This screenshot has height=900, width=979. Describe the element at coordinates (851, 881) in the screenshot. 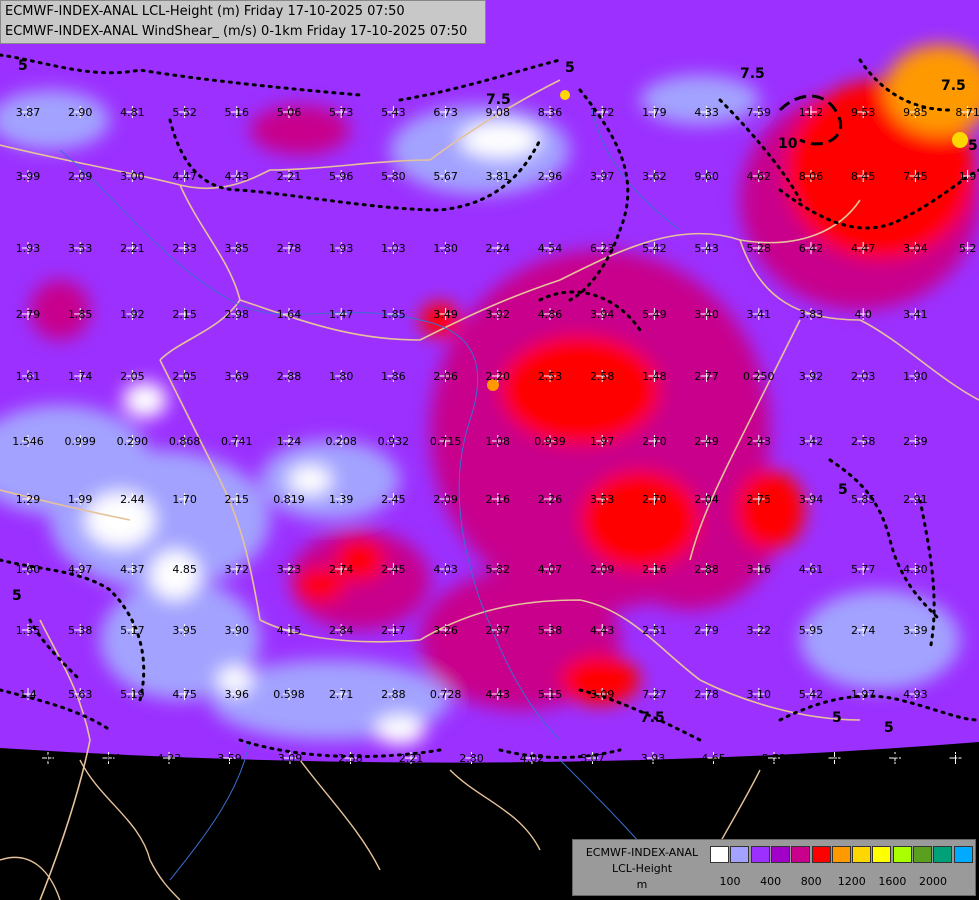

I see `legend-tick-label: 1200` at that location.